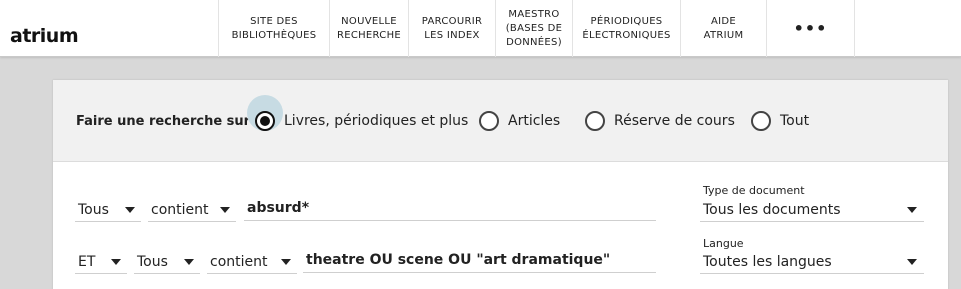  What do you see at coordinates (168, 121) in the screenshot?
I see `scope-label: Faire une recherche sur :` at bounding box center [168, 121].